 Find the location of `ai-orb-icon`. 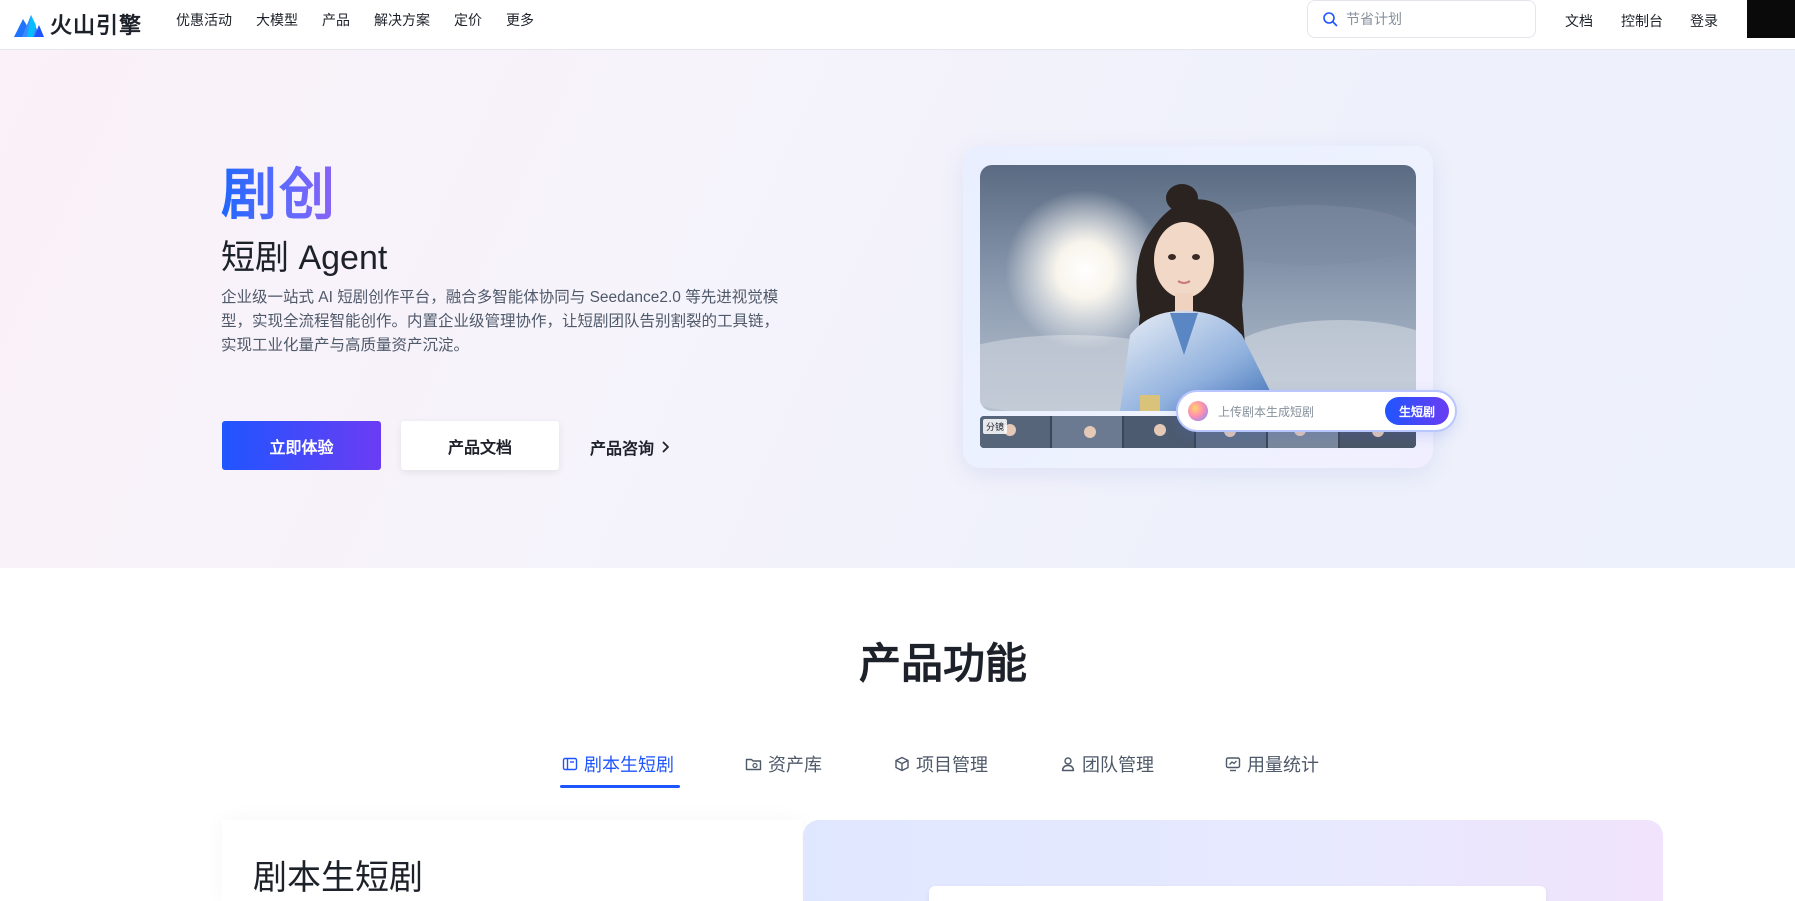

ai-orb-icon is located at coordinates (1198, 411).